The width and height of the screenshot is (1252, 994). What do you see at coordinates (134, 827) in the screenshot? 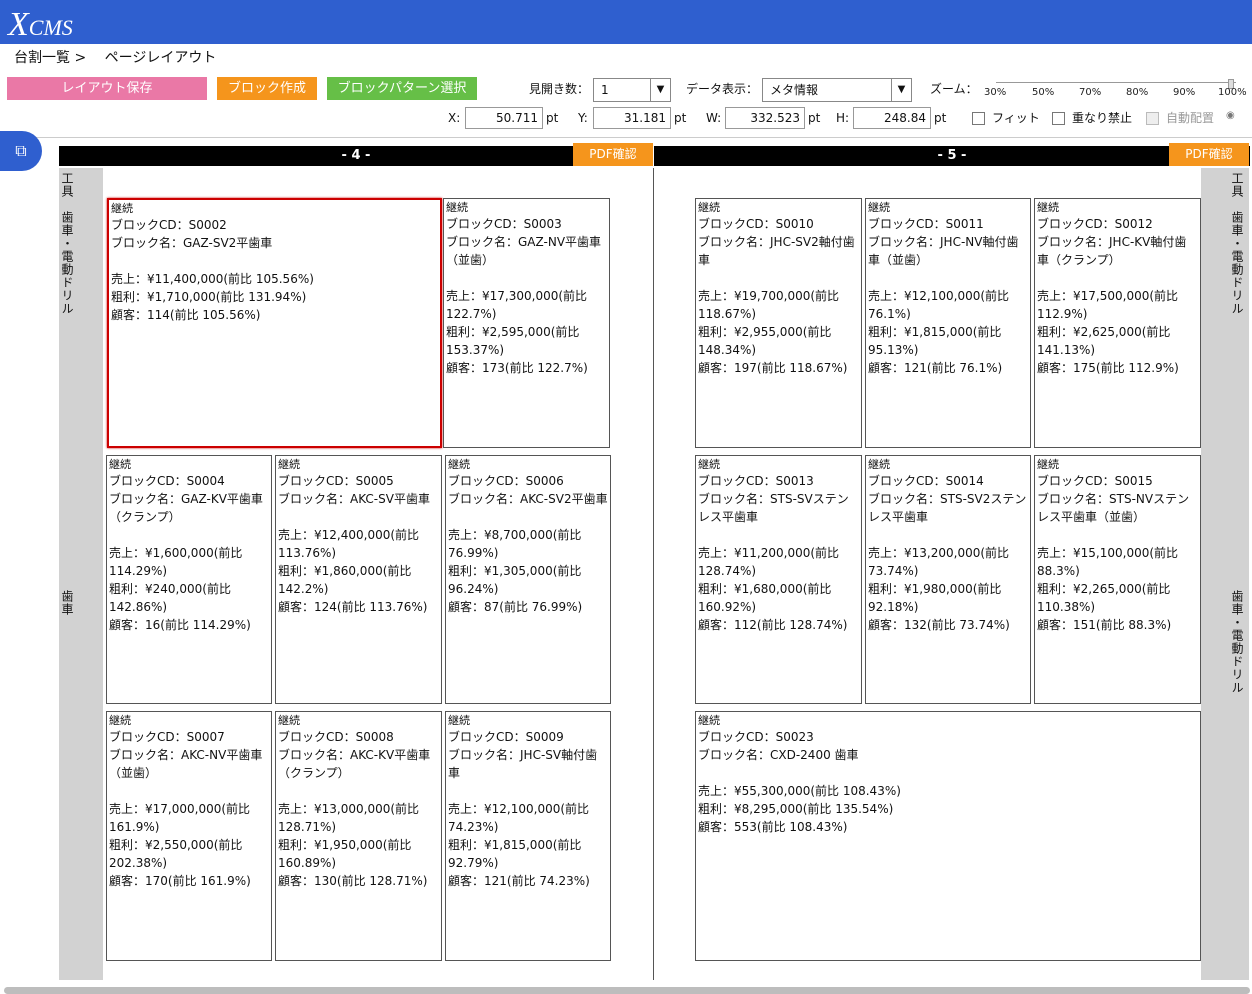
I see `block-stat-line: 161.9%)` at bounding box center [134, 827].